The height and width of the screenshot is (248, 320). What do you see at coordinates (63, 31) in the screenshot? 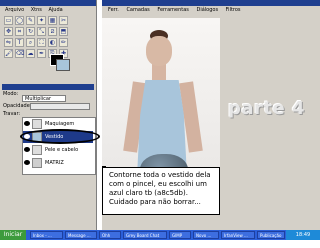
I see `perspective-tool-icon: ⬒` at bounding box center [63, 31].